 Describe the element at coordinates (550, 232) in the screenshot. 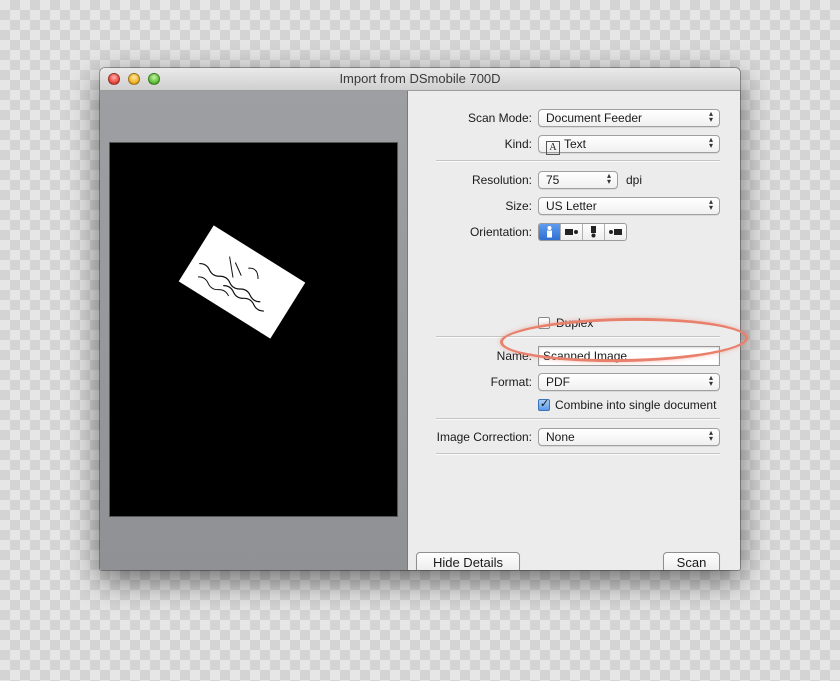

I see `portrait-upright-icon` at that location.